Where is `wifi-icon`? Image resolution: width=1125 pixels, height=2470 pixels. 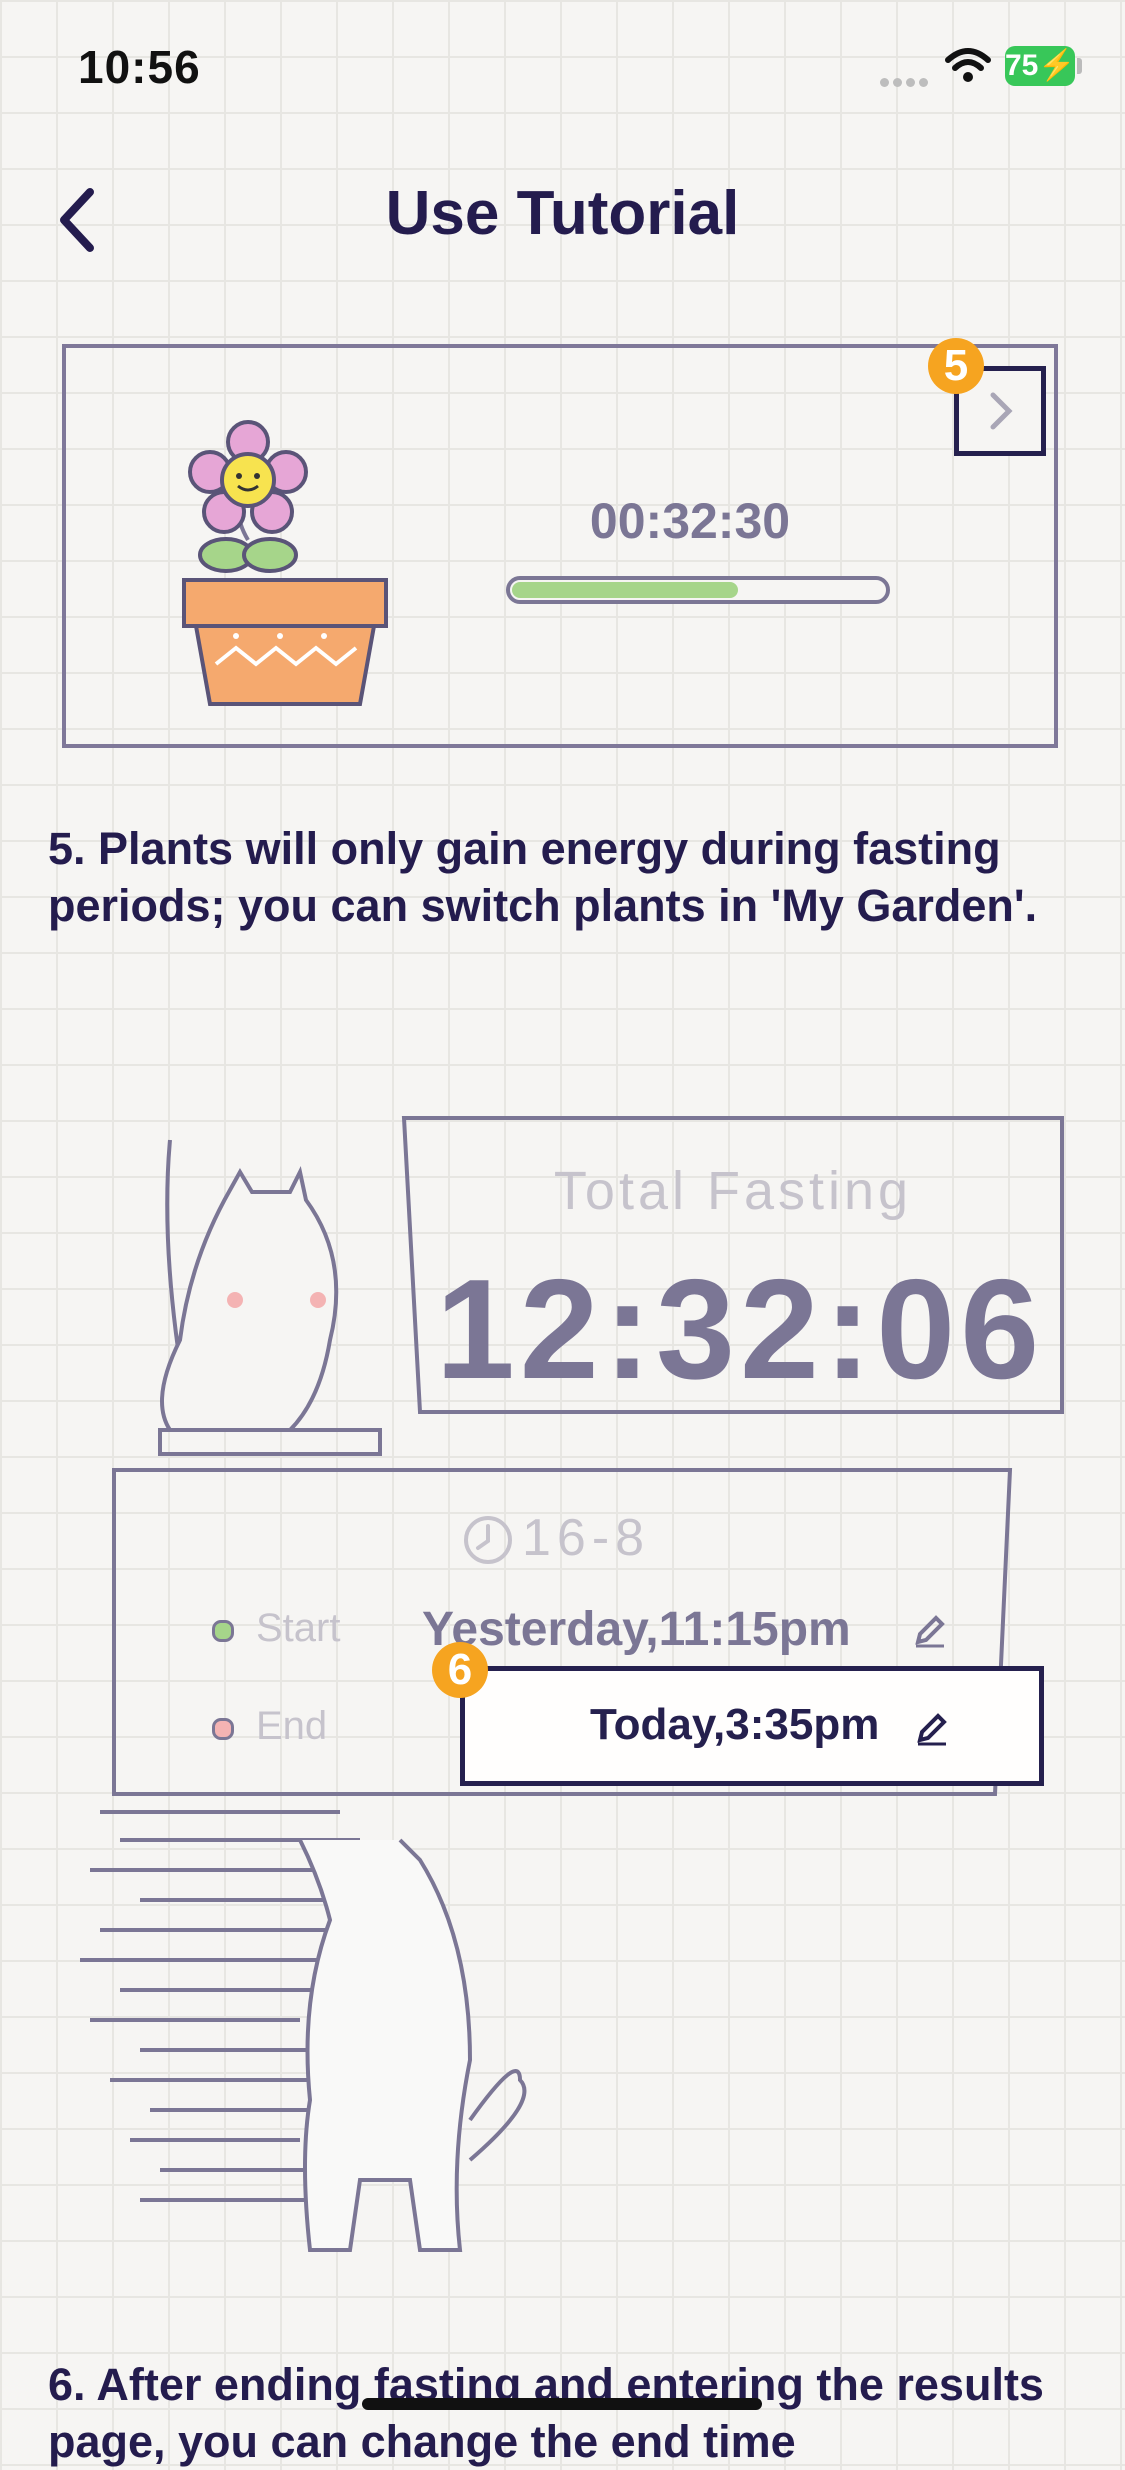
wifi-icon is located at coordinates (968, 65).